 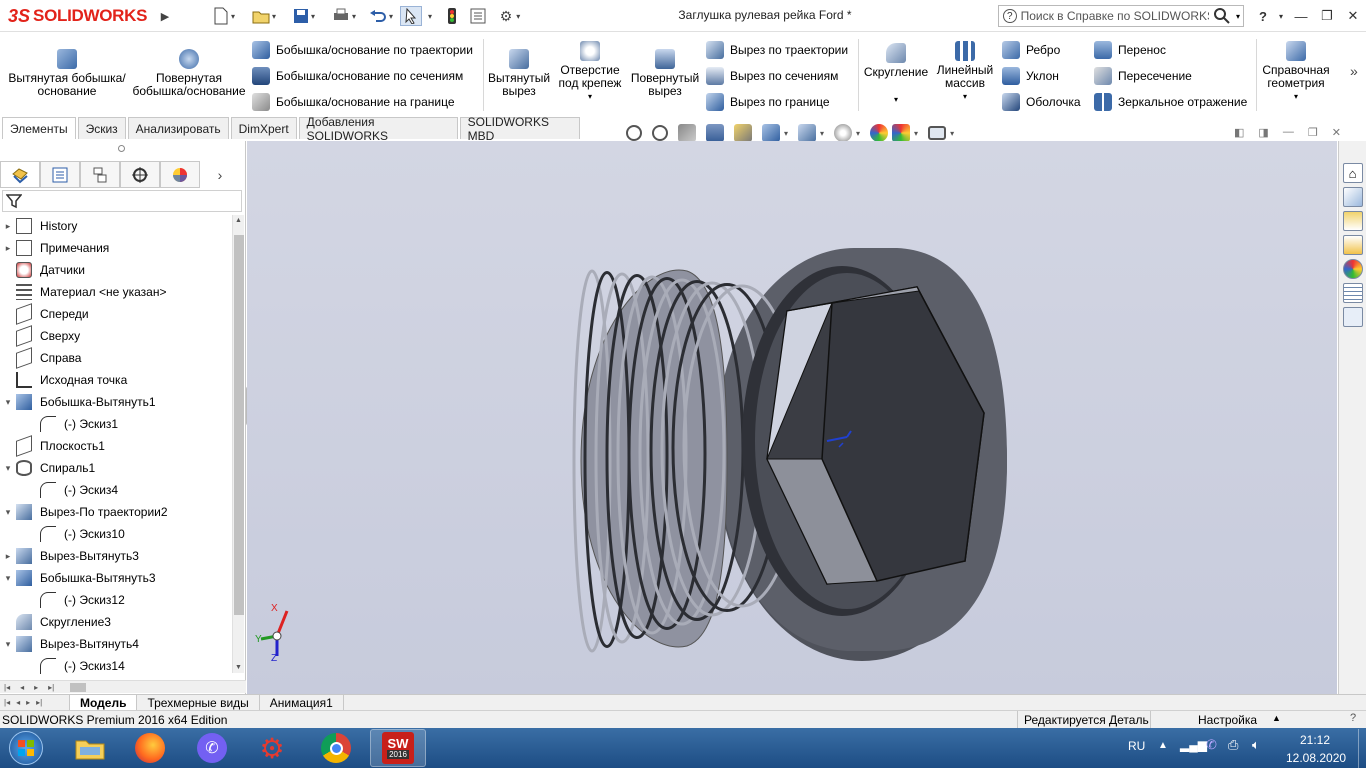 What do you see at coordinates (1239, 134) in the screenshot?
I see `collapse-left-icon: ◧` at bounding box center [1239, 134].